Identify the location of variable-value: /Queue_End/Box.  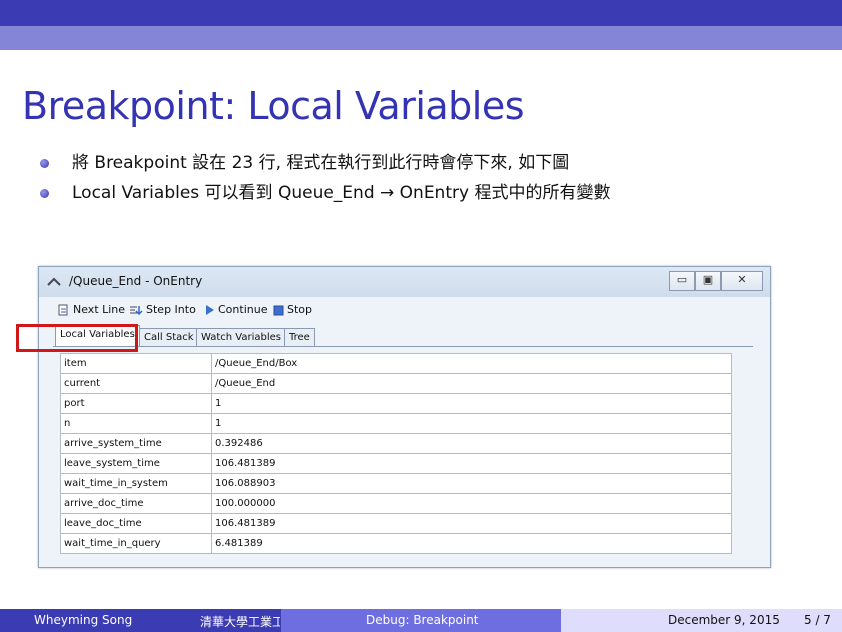
(471, 363).